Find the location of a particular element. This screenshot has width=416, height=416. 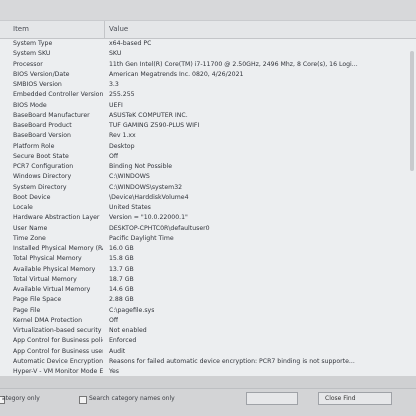

table-row: App Control for Business policy Enforced is located at coordinates (208, 341).